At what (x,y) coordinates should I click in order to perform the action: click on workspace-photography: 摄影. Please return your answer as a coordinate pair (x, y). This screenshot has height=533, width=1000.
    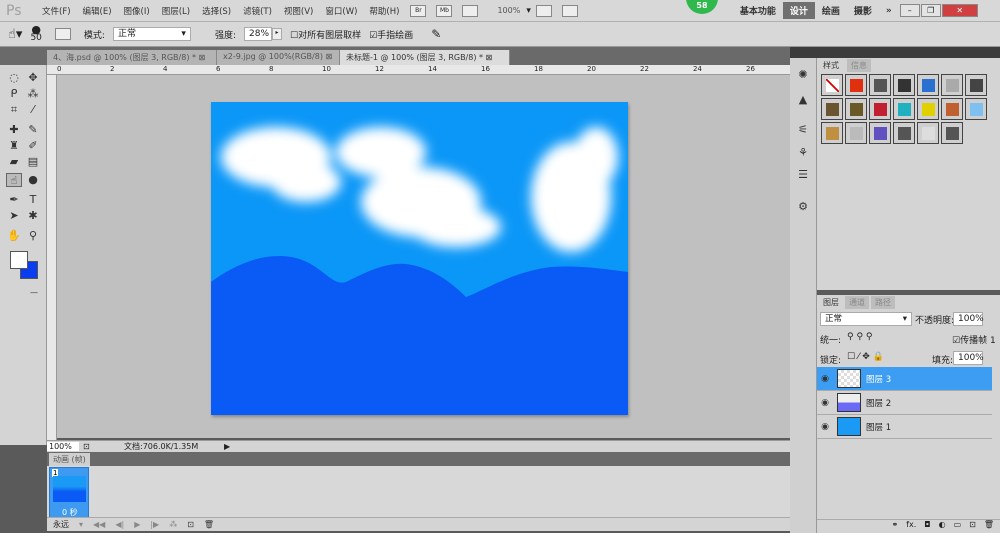
    Looking at the image, I should click on (863, 10).